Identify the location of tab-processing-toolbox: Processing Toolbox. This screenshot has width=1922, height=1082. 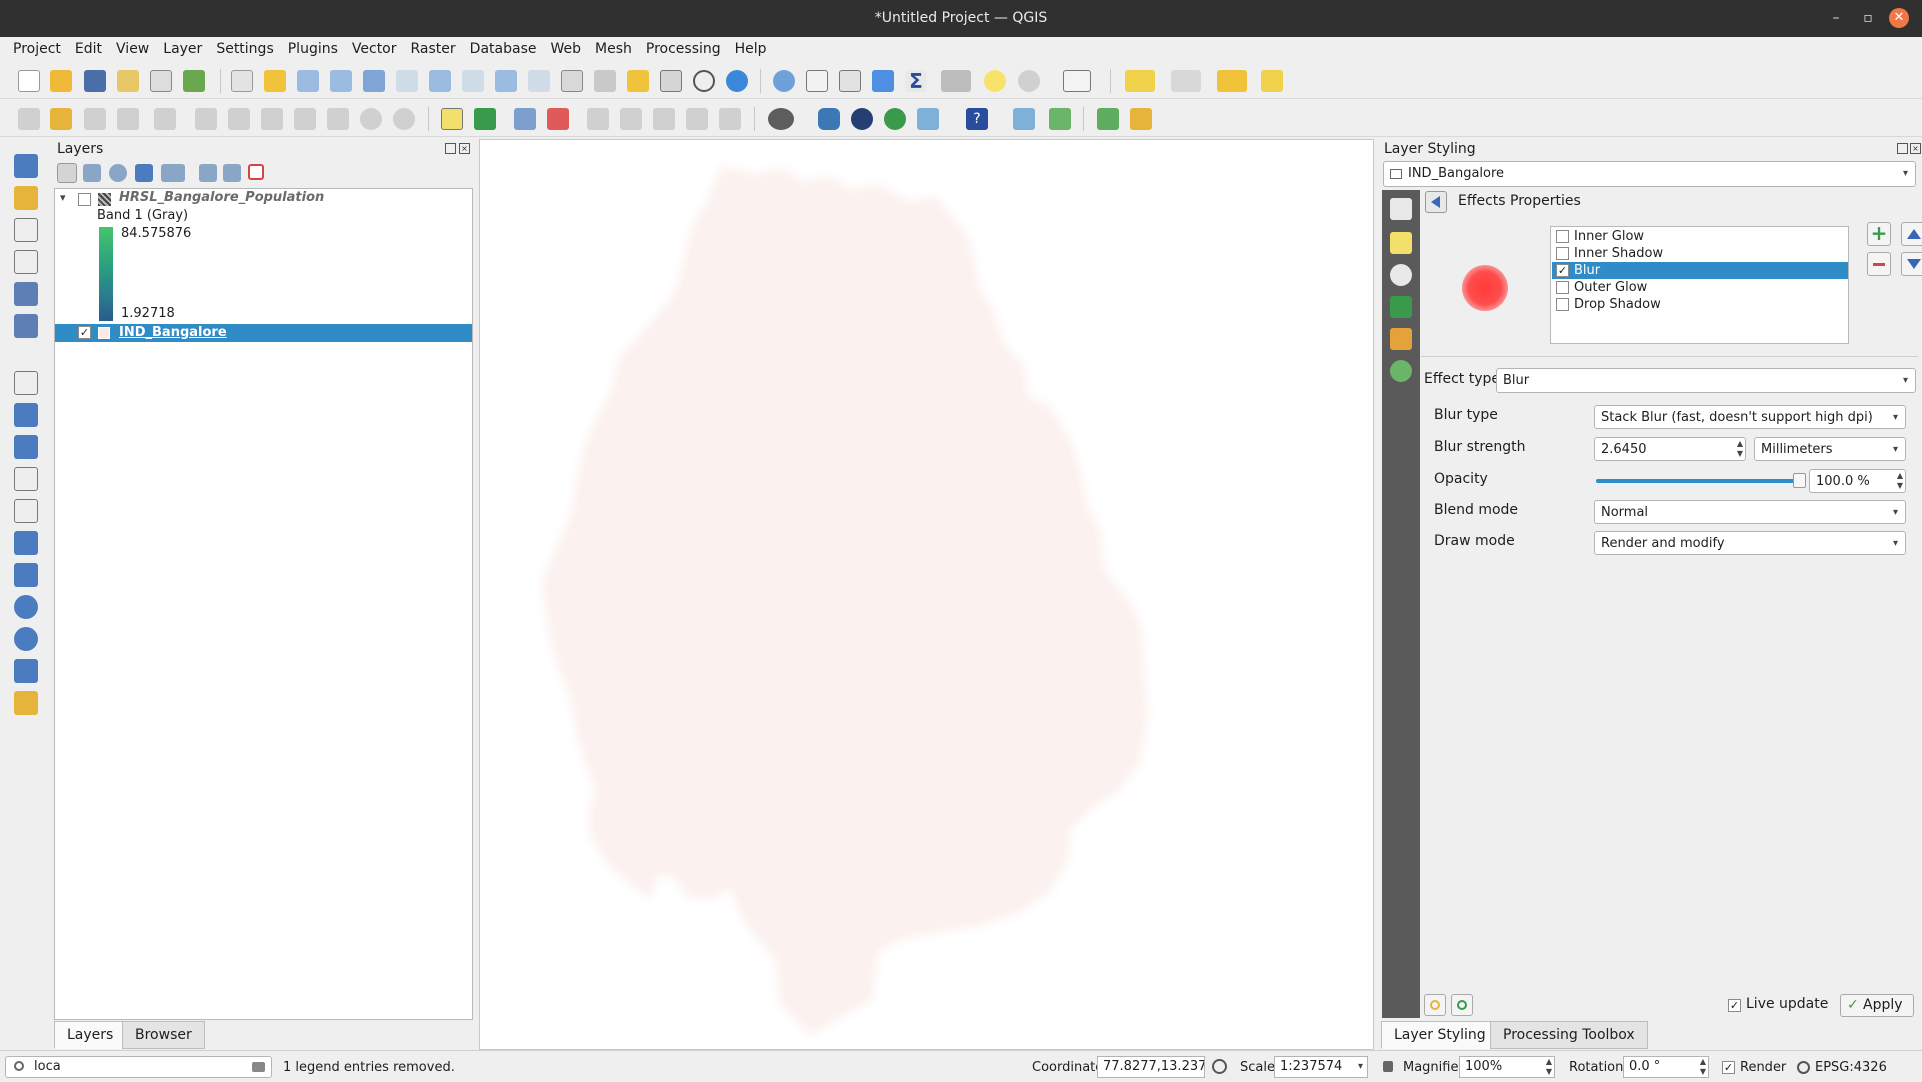
(1569, 1035).